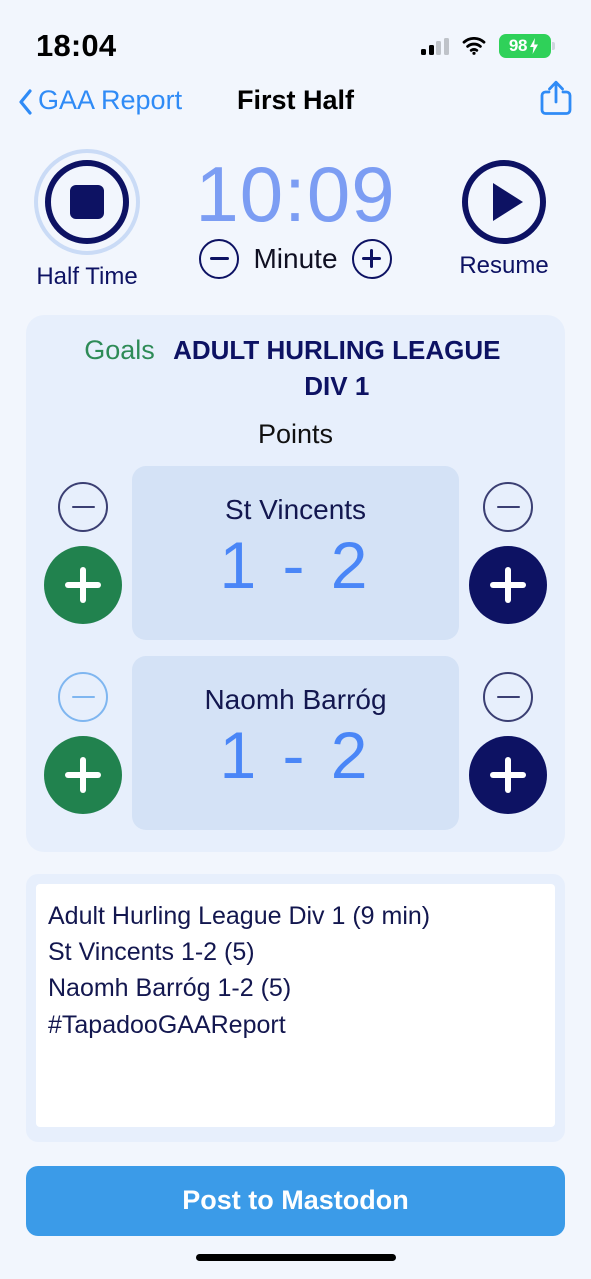 This screenshot has width=591, height=1279. Describe the element at coordinates (25, 102) in the screenshot. I see `chevron-left-icon` at that location.